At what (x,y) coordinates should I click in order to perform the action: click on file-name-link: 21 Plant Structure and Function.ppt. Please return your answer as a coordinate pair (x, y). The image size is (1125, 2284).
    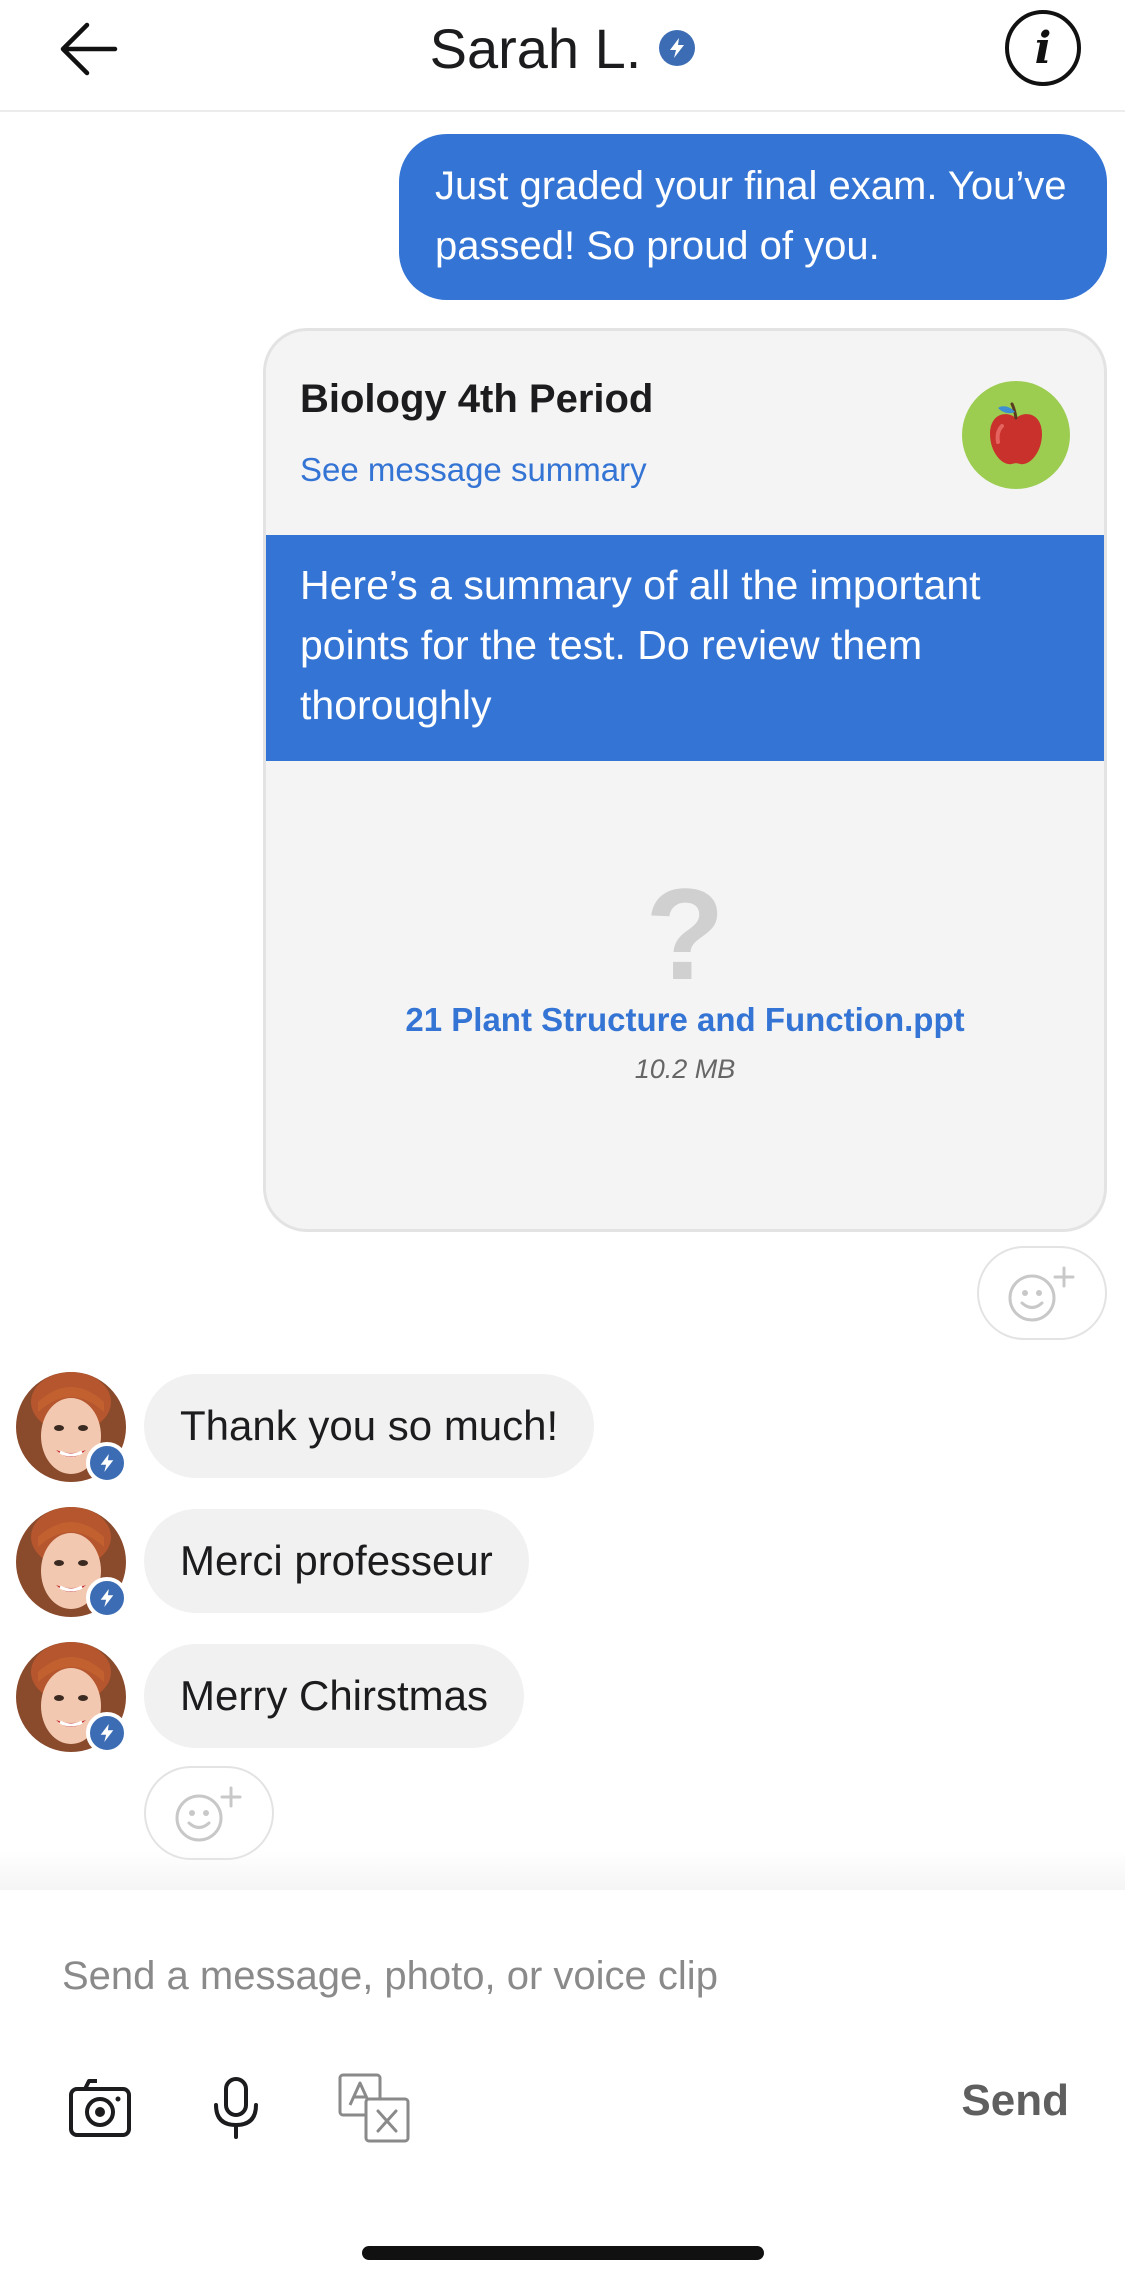
    Looking at the image, I should click on (685, 1020).